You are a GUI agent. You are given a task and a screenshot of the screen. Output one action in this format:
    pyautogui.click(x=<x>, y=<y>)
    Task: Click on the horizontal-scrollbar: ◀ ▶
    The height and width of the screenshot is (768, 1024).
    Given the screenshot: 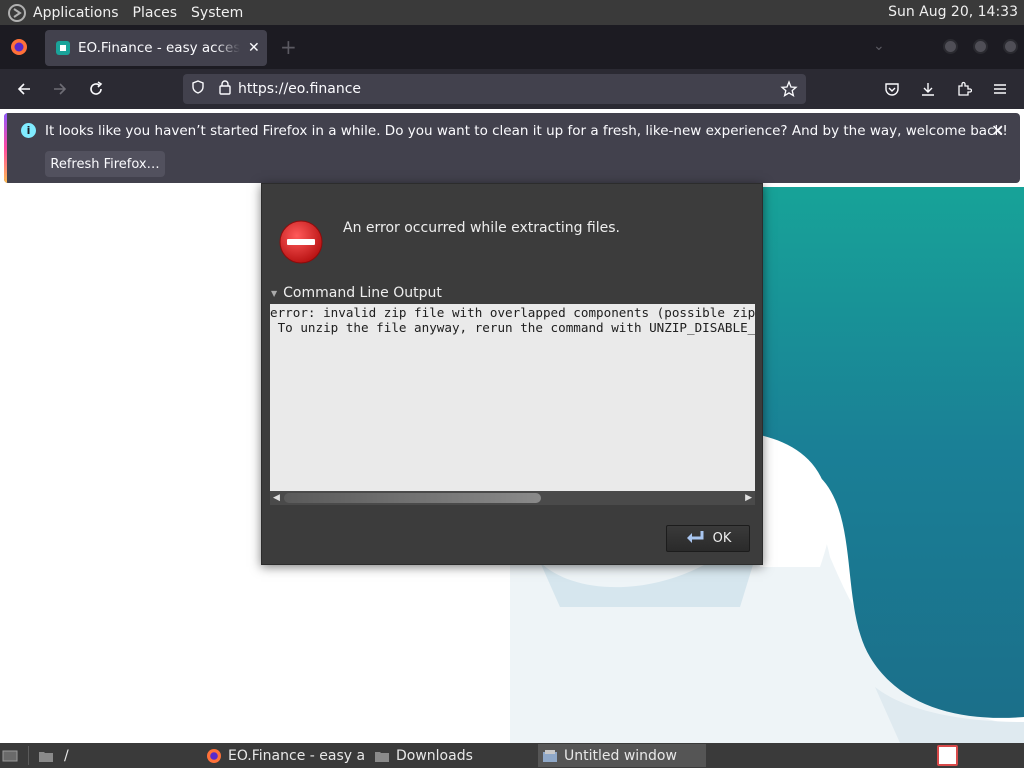 What is the action you would take?
    pyautogui.click(x=512, y=498)
    